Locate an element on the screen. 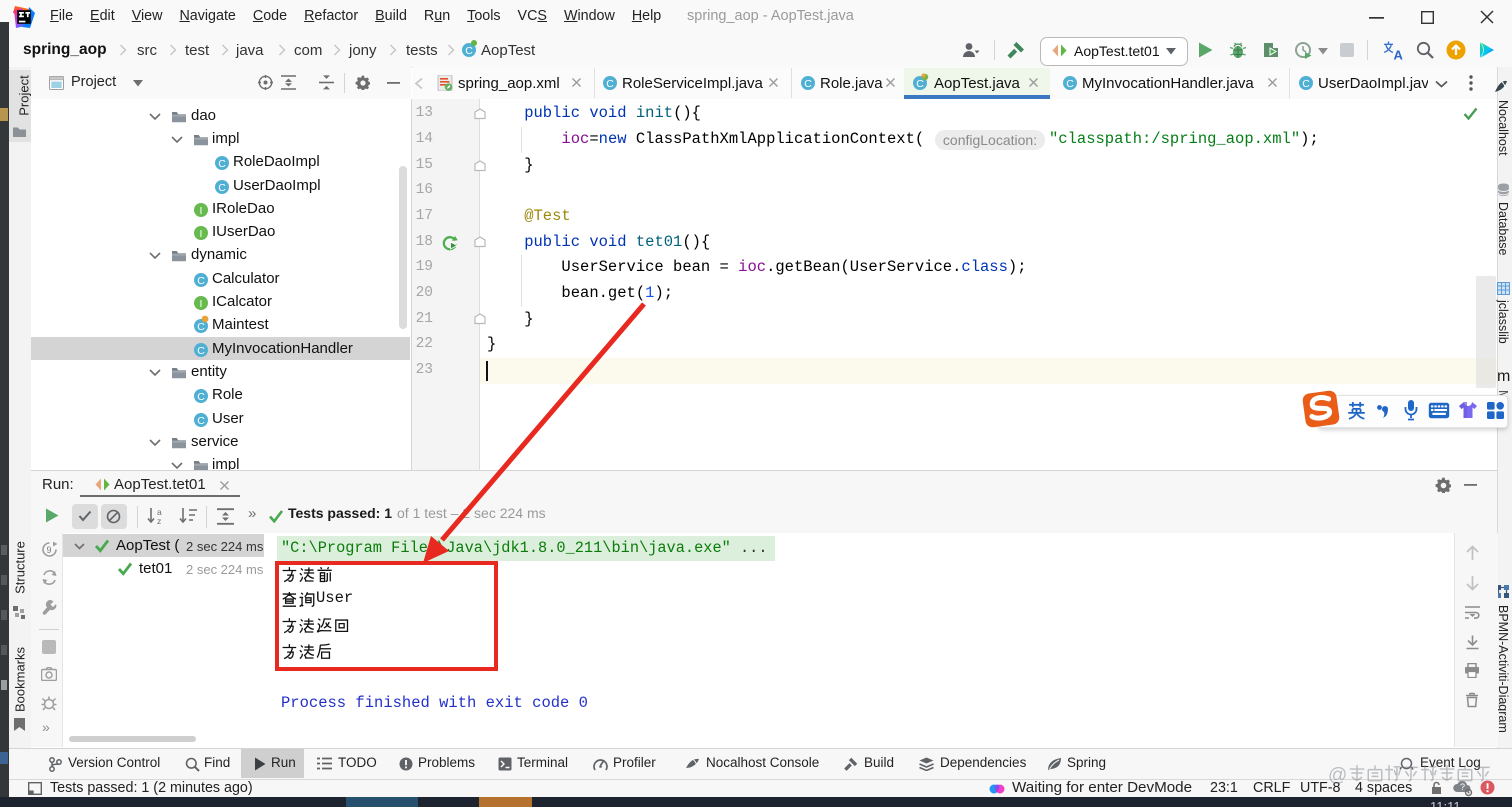 This screenshot has width=1512, height=807. svg-text: A is located at coordinates (1399, 54).